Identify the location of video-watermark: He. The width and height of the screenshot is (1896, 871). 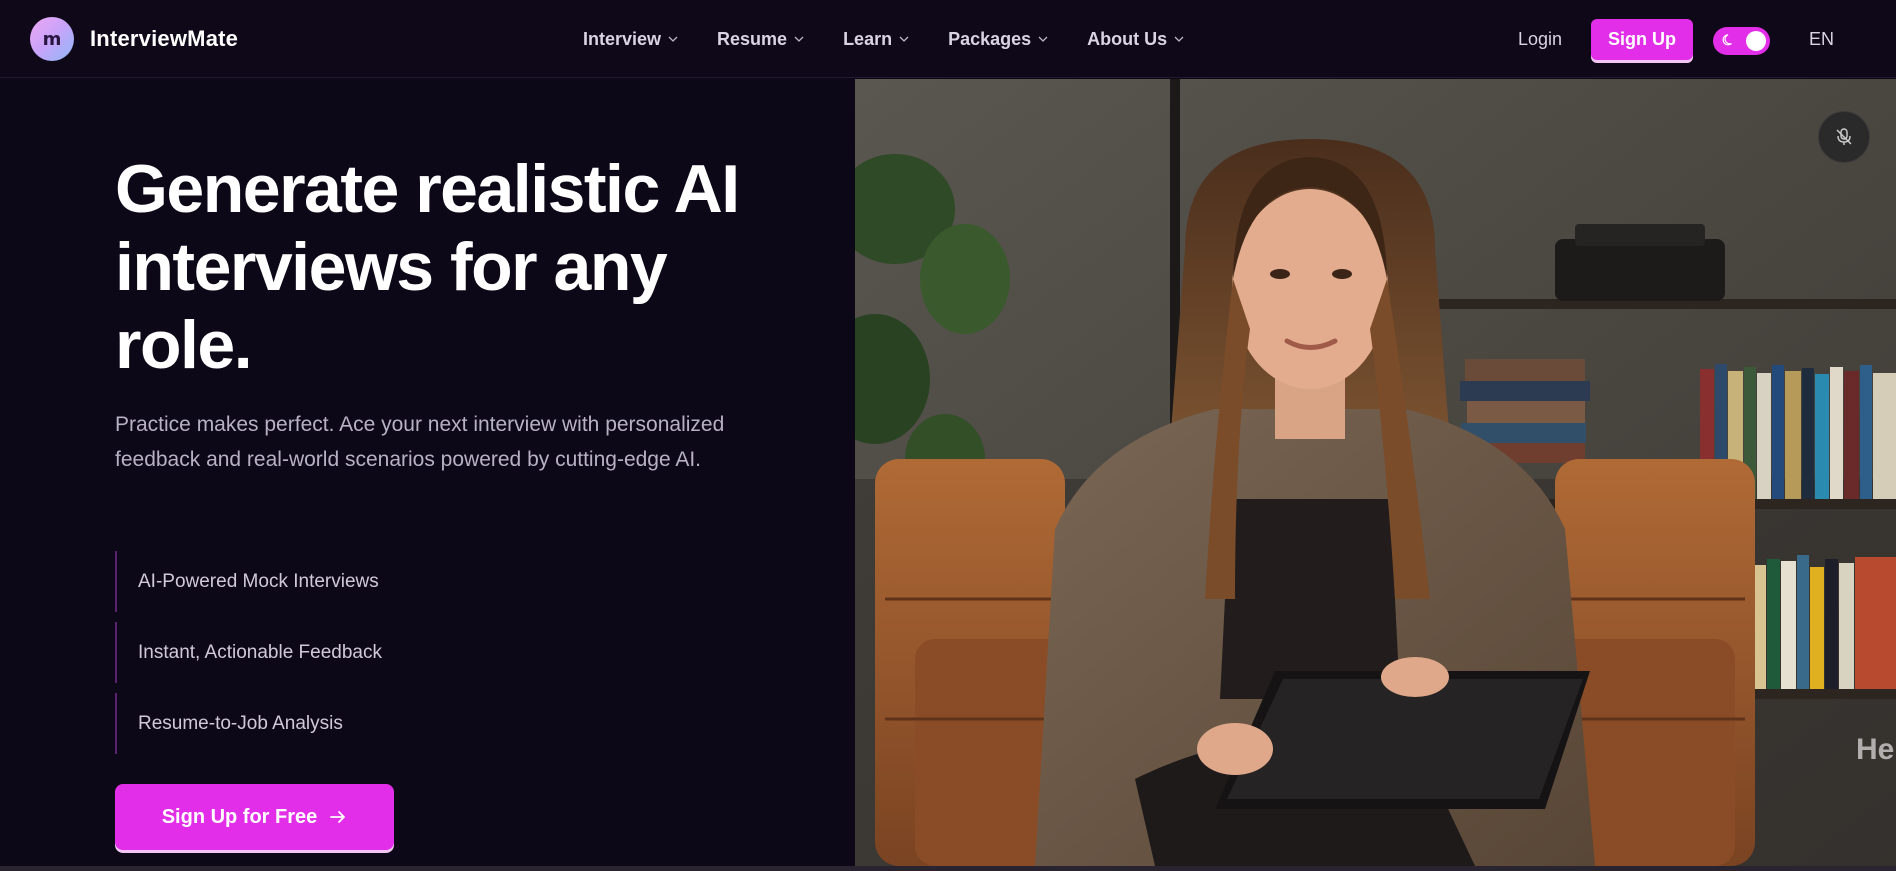
(1875, 750).